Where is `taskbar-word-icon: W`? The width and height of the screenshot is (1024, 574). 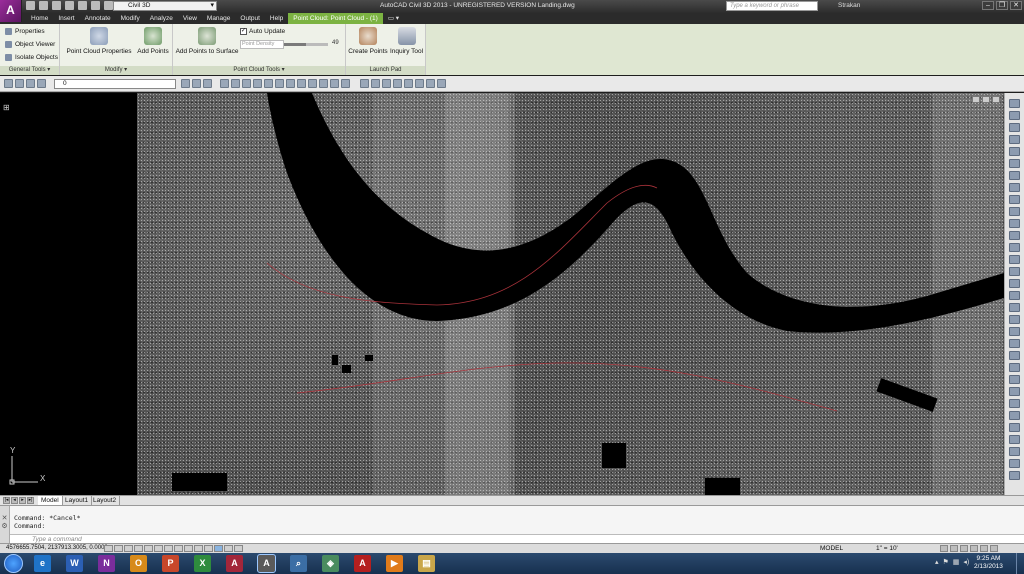 taskbar-word-icon: W is located at coordinates (74, 563).